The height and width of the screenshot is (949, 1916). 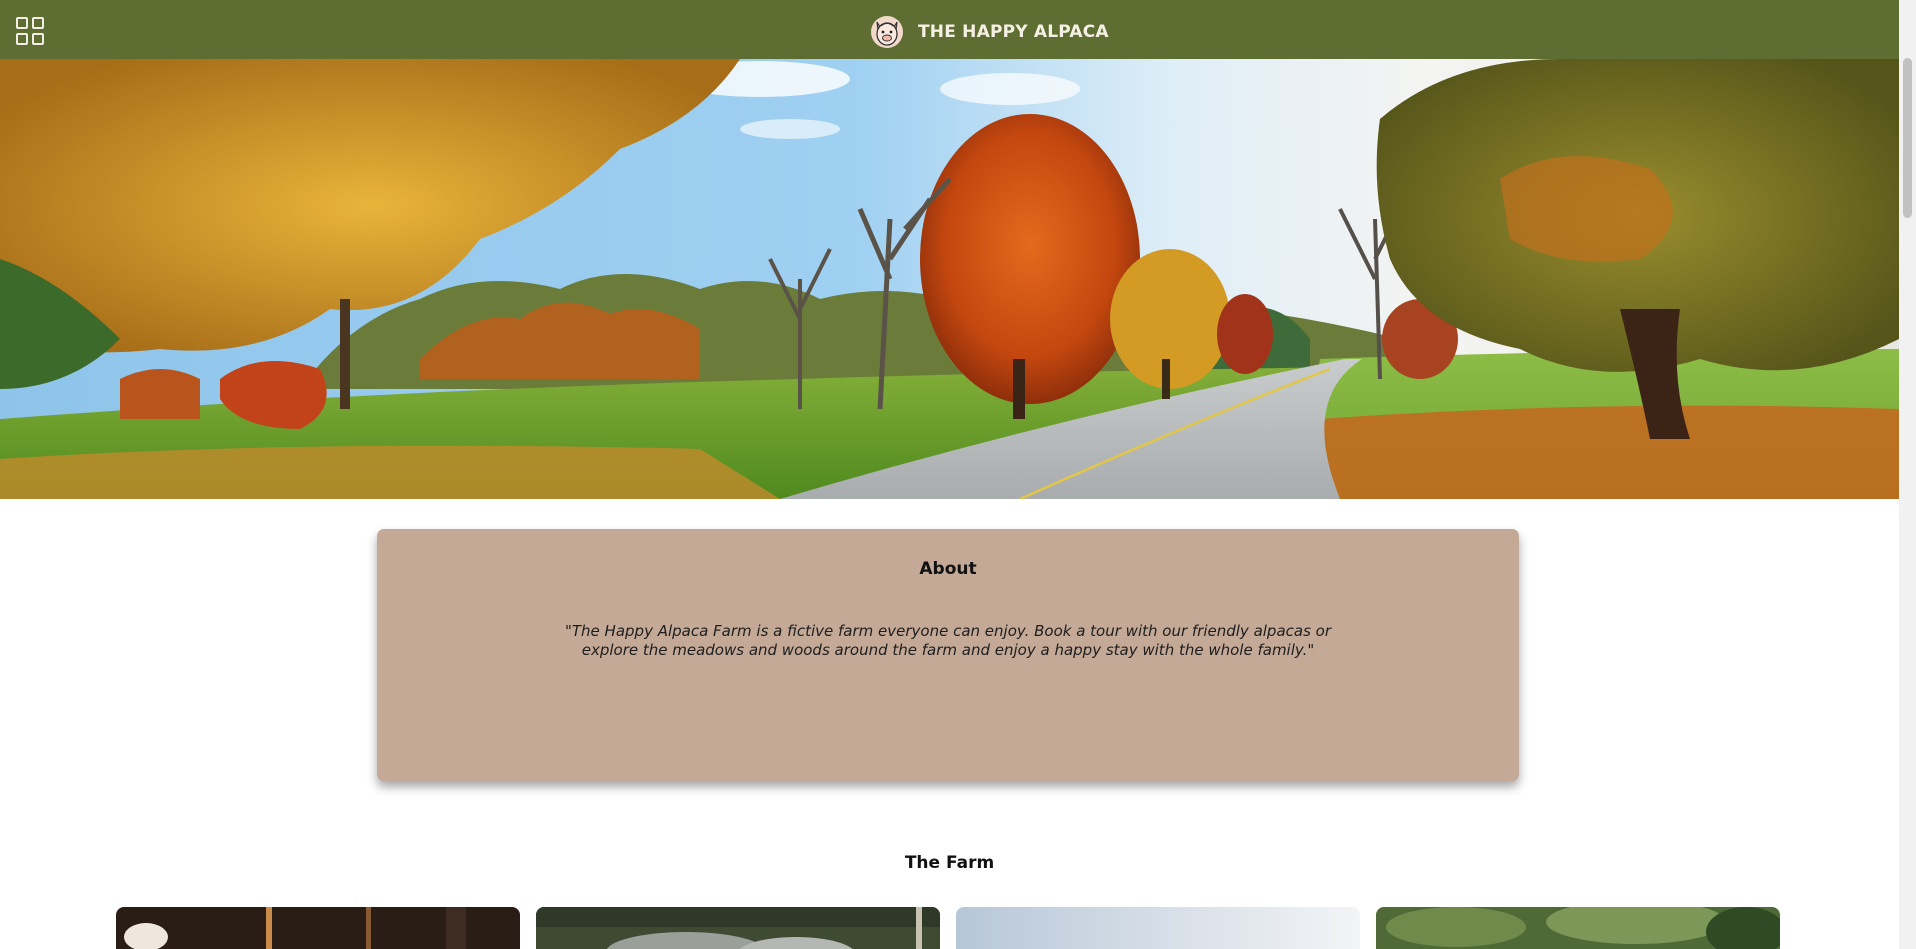 I want to click on forest-photo, so click(x=1578, y=928).